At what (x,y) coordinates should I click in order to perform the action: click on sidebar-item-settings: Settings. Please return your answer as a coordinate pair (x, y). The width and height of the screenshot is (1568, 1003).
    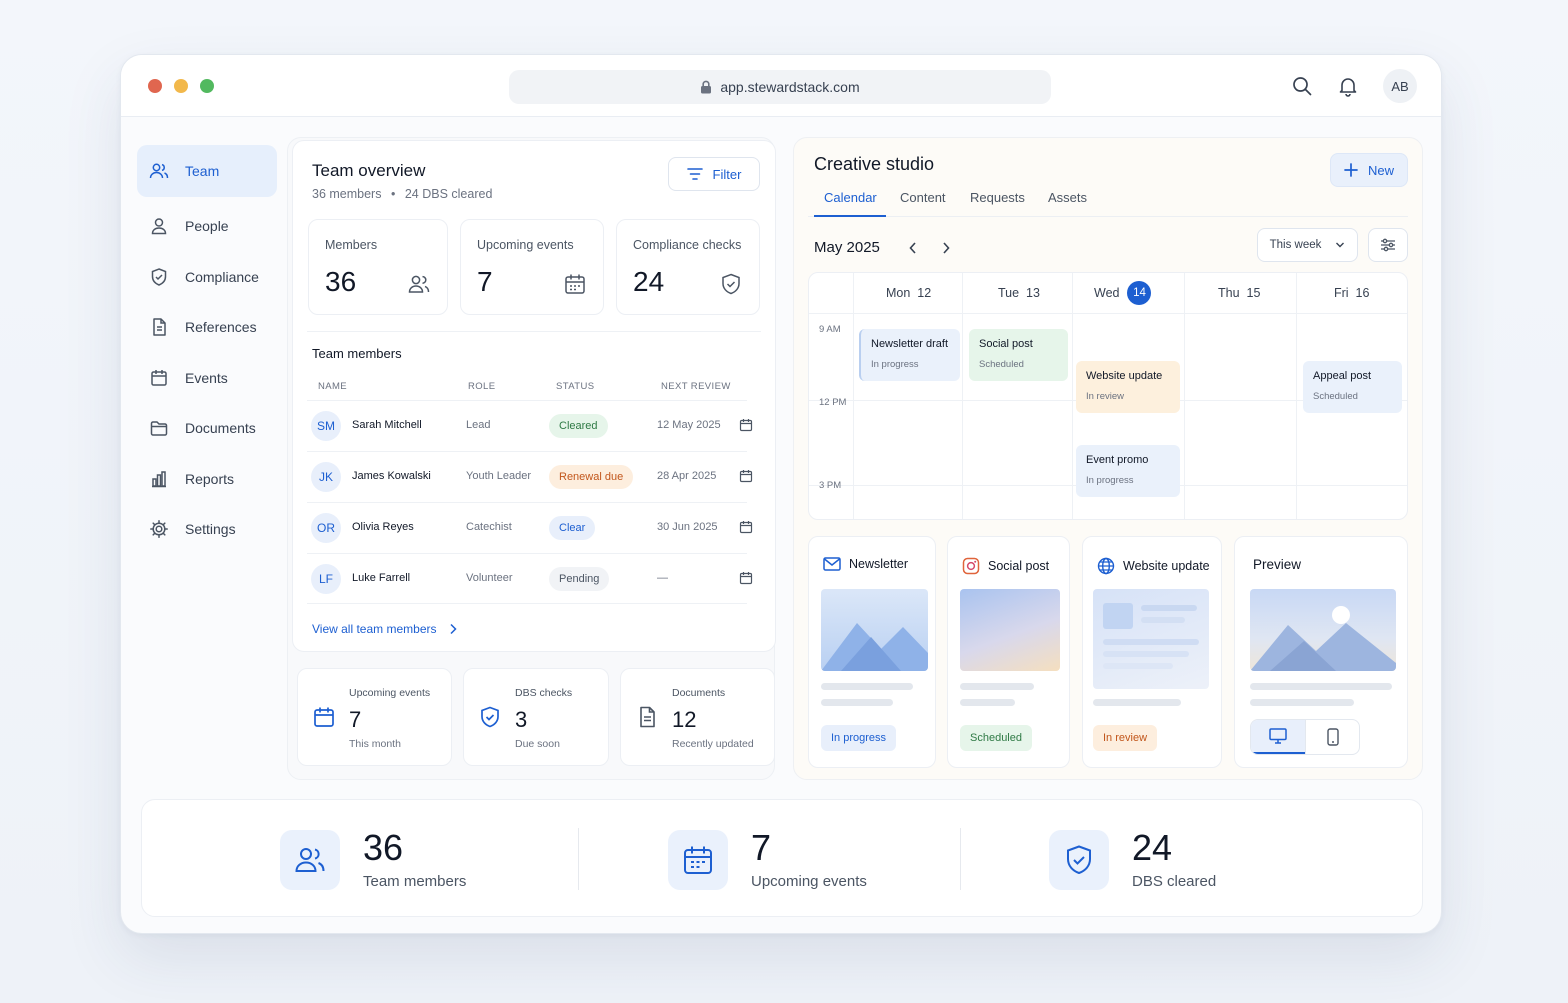
    Looking at the image, I should click on (207, 529).